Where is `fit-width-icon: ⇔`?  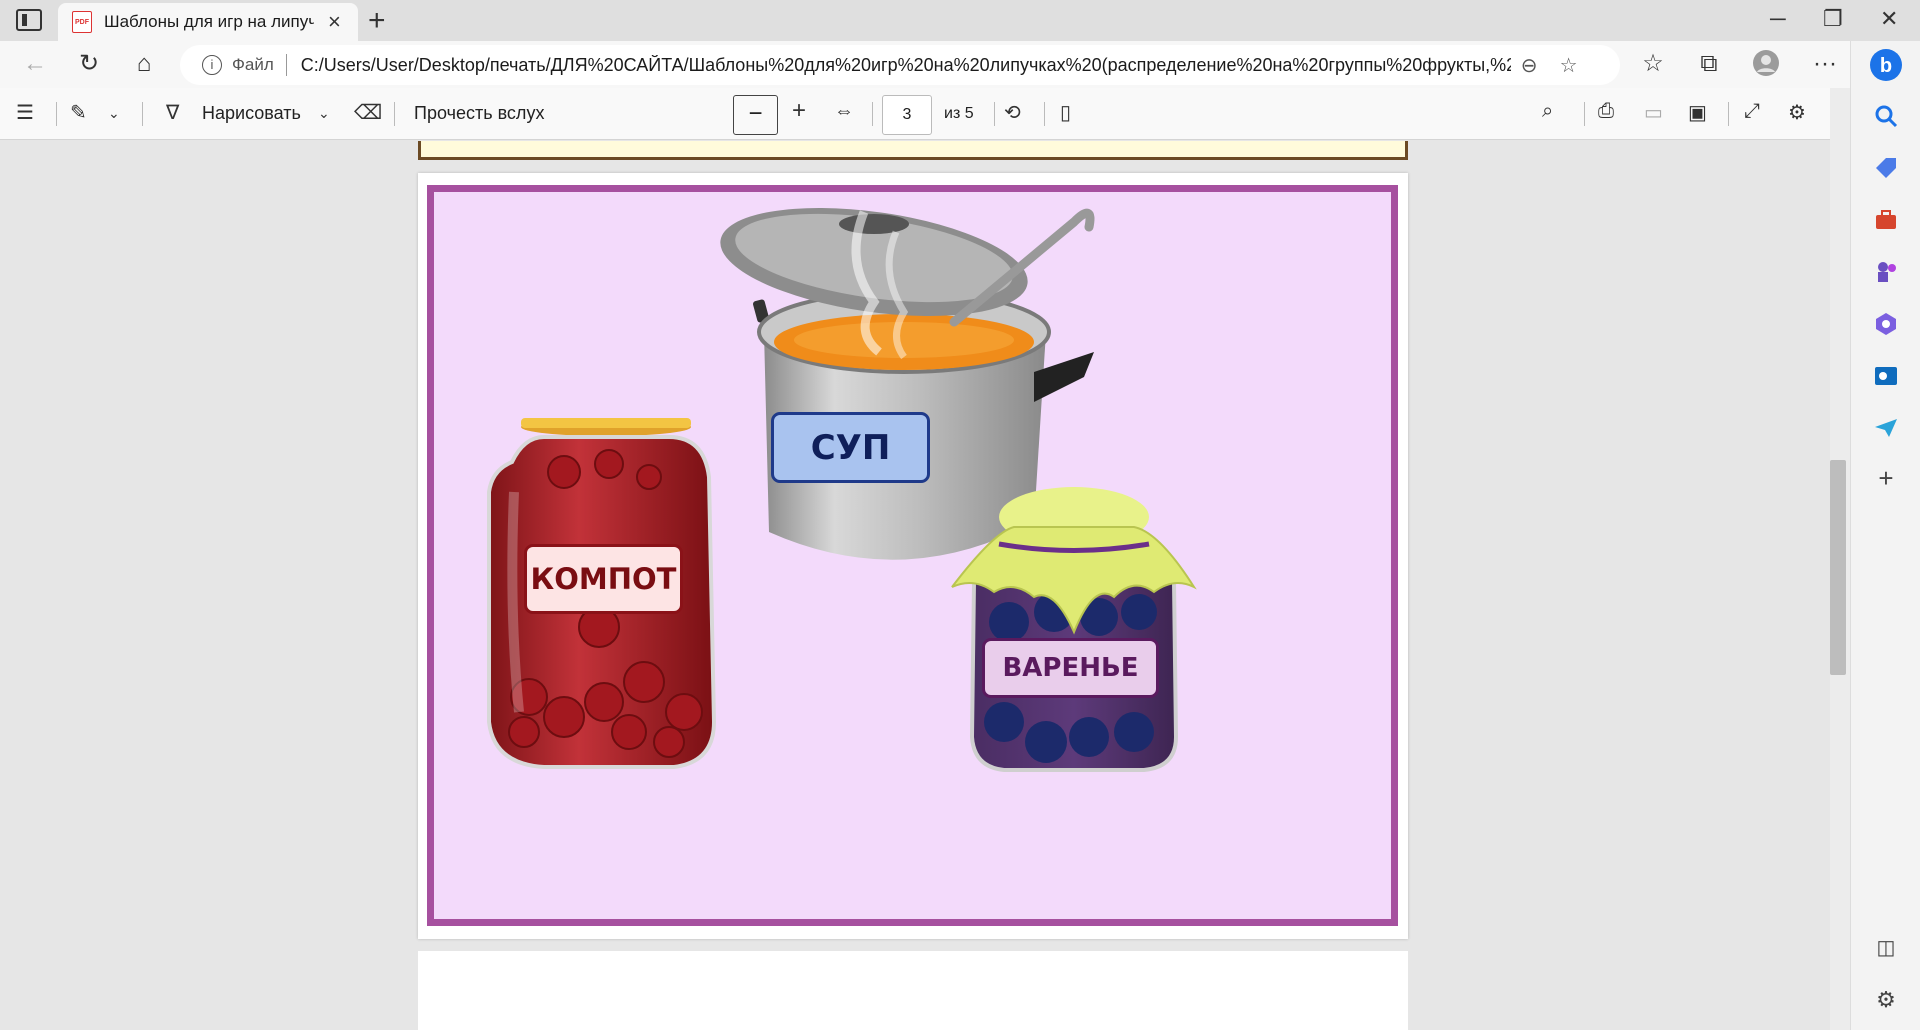
fit-width-icon: ⇔ is located at coordinates (844, 111).